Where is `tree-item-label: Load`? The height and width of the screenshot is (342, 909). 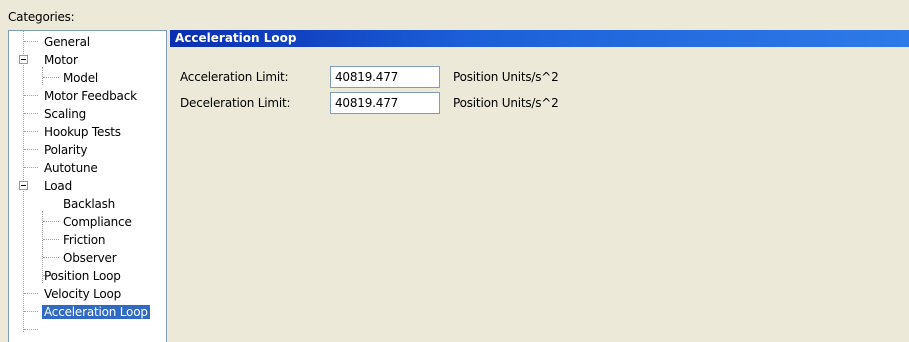
tree-item-label: Load is located at coordinates (58, 186).